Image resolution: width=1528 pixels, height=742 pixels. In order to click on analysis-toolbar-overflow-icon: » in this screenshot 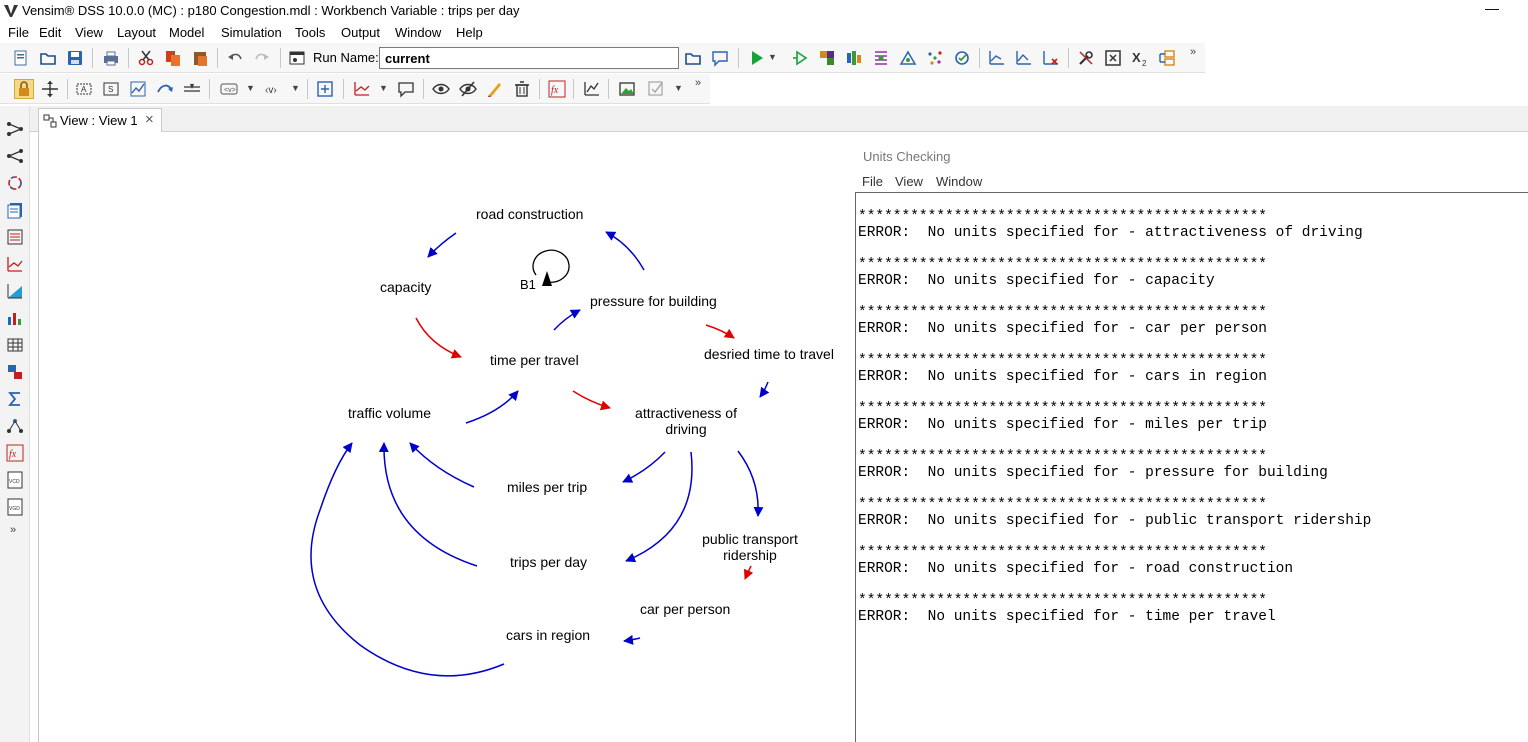, I will do `click(13, 530)`.